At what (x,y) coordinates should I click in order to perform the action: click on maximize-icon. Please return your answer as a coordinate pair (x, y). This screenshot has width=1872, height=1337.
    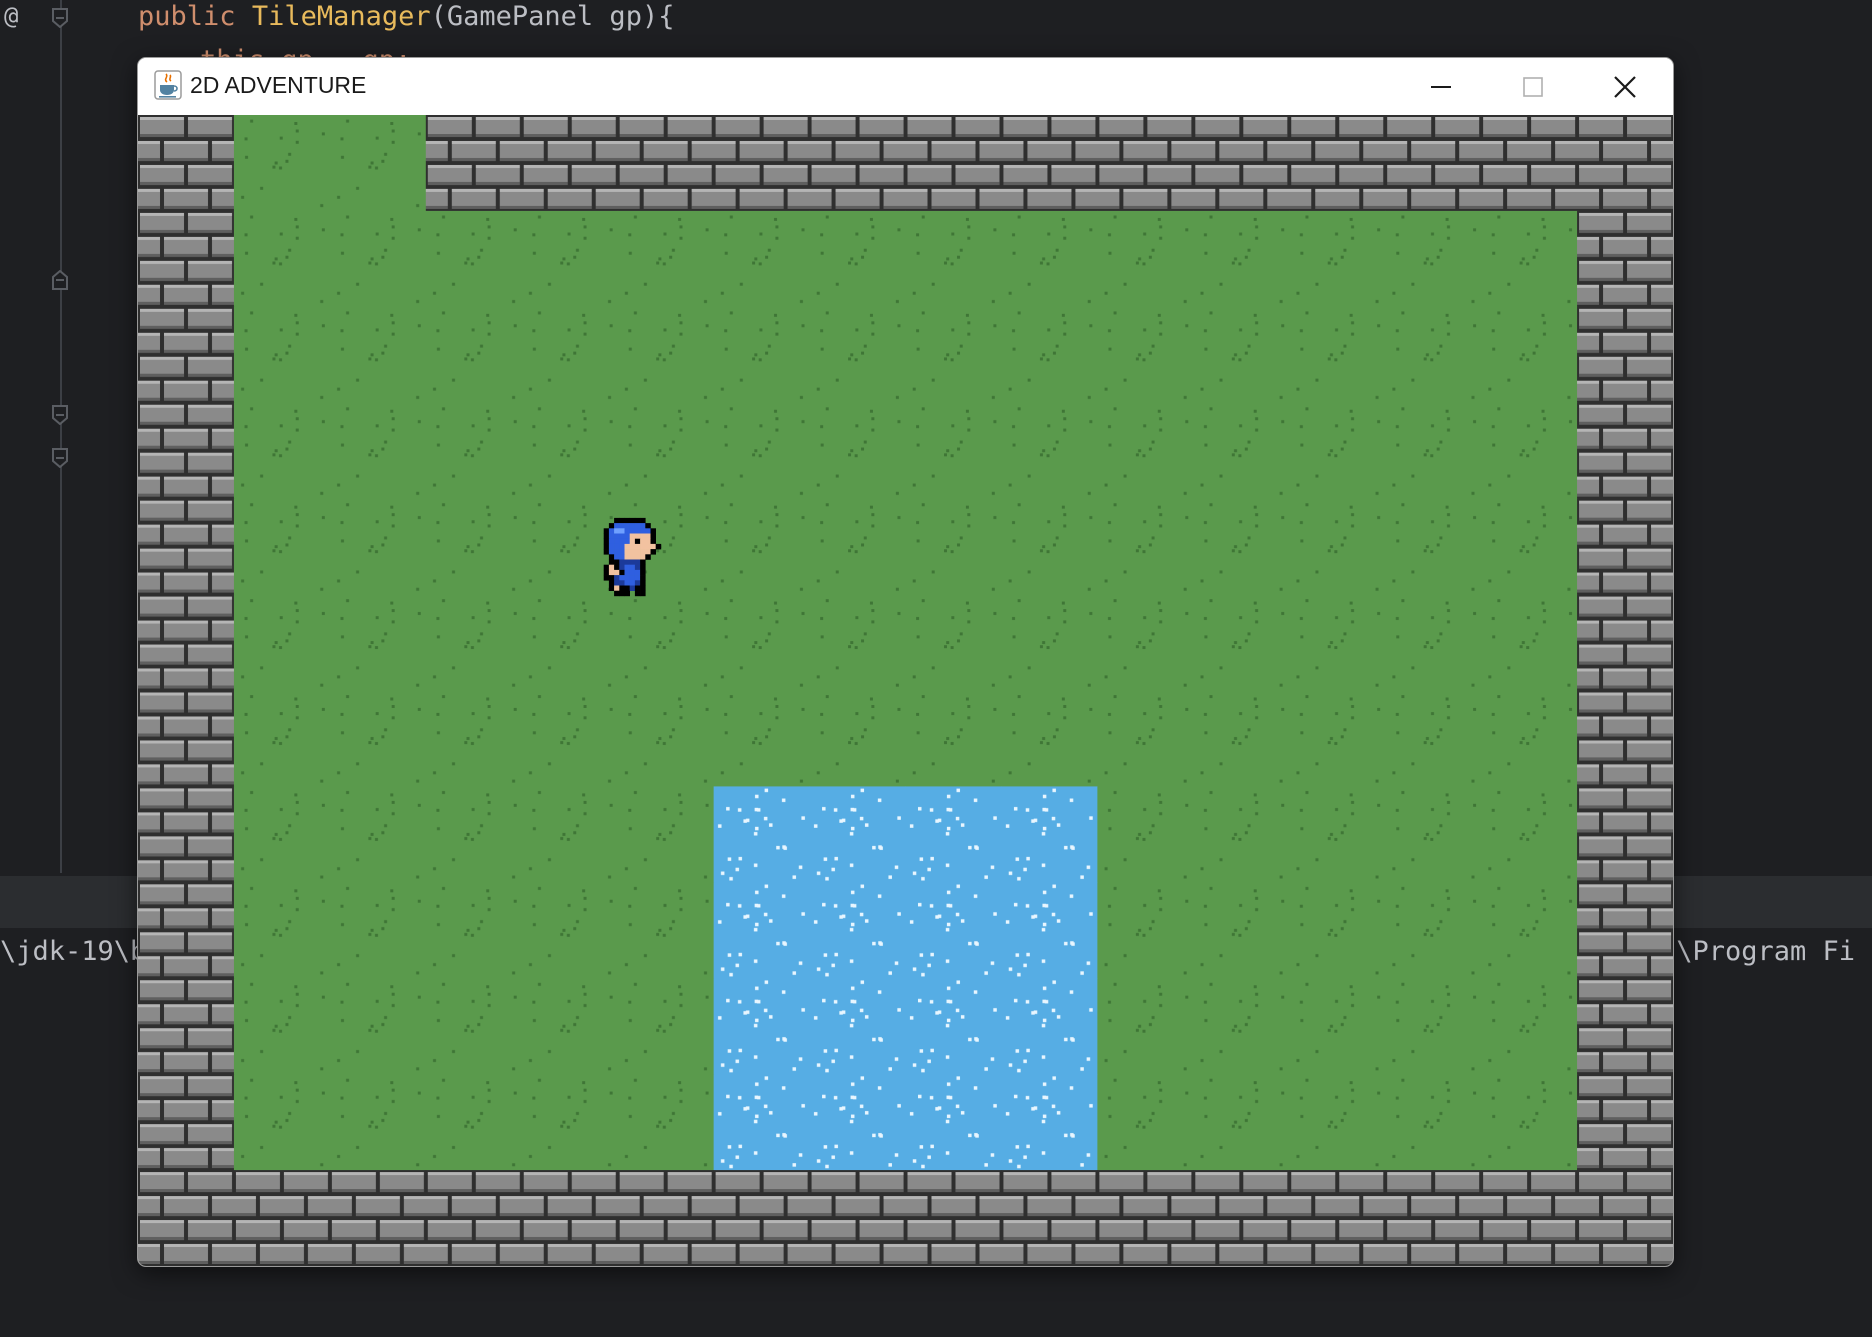
    Looking at the image, I should click on (1533, 86).